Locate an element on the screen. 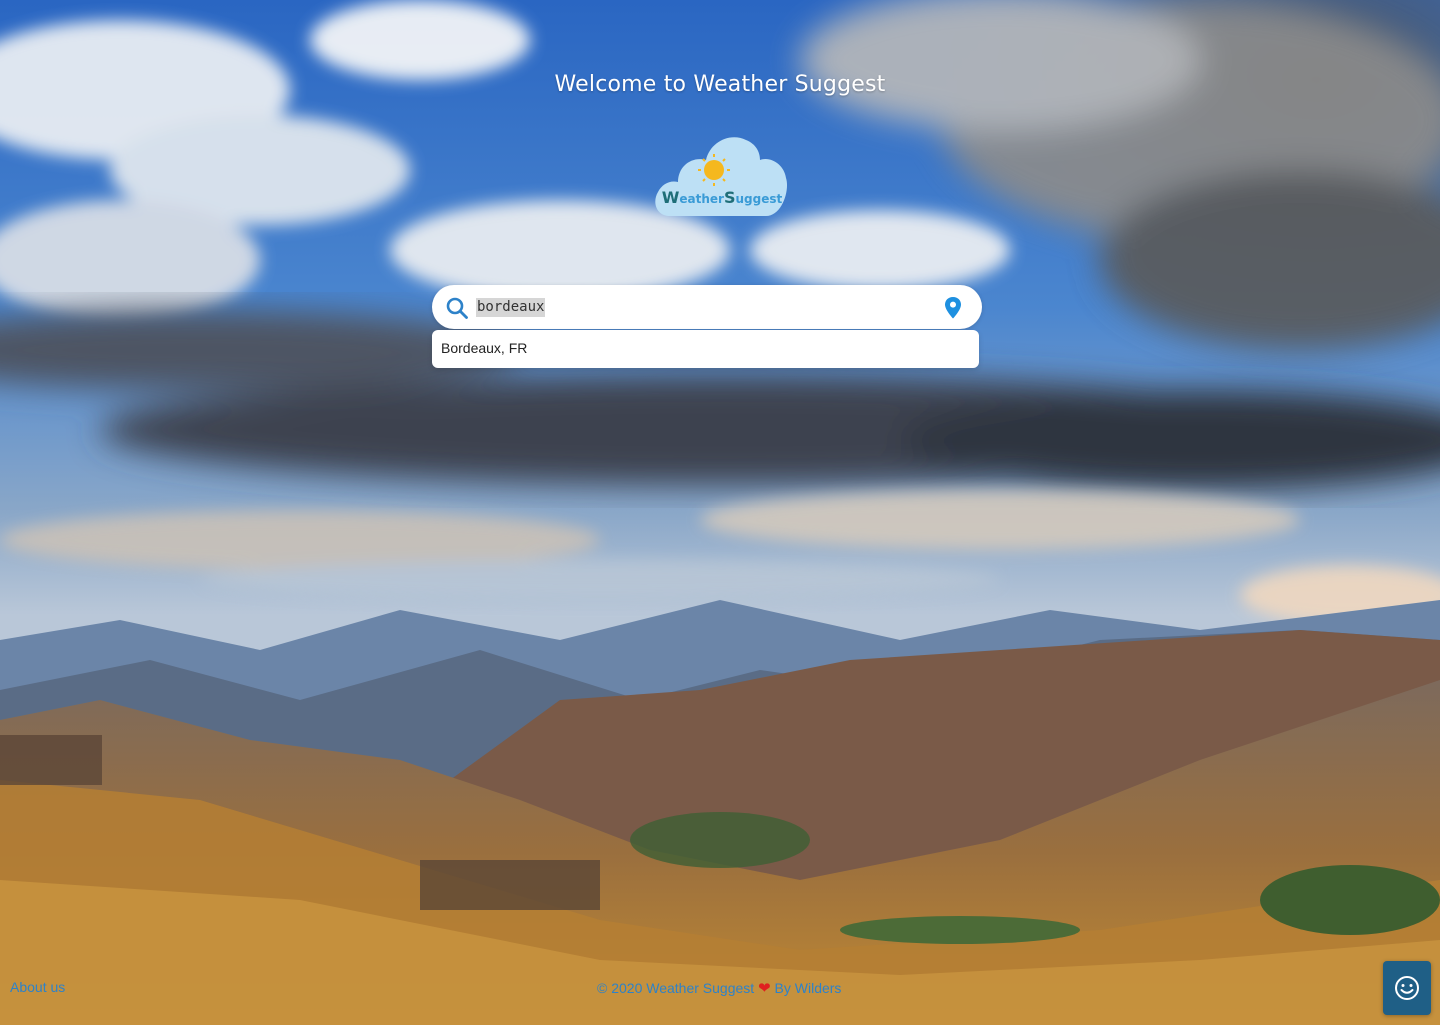  smiley-icon is located at coordinates (1407, 988).